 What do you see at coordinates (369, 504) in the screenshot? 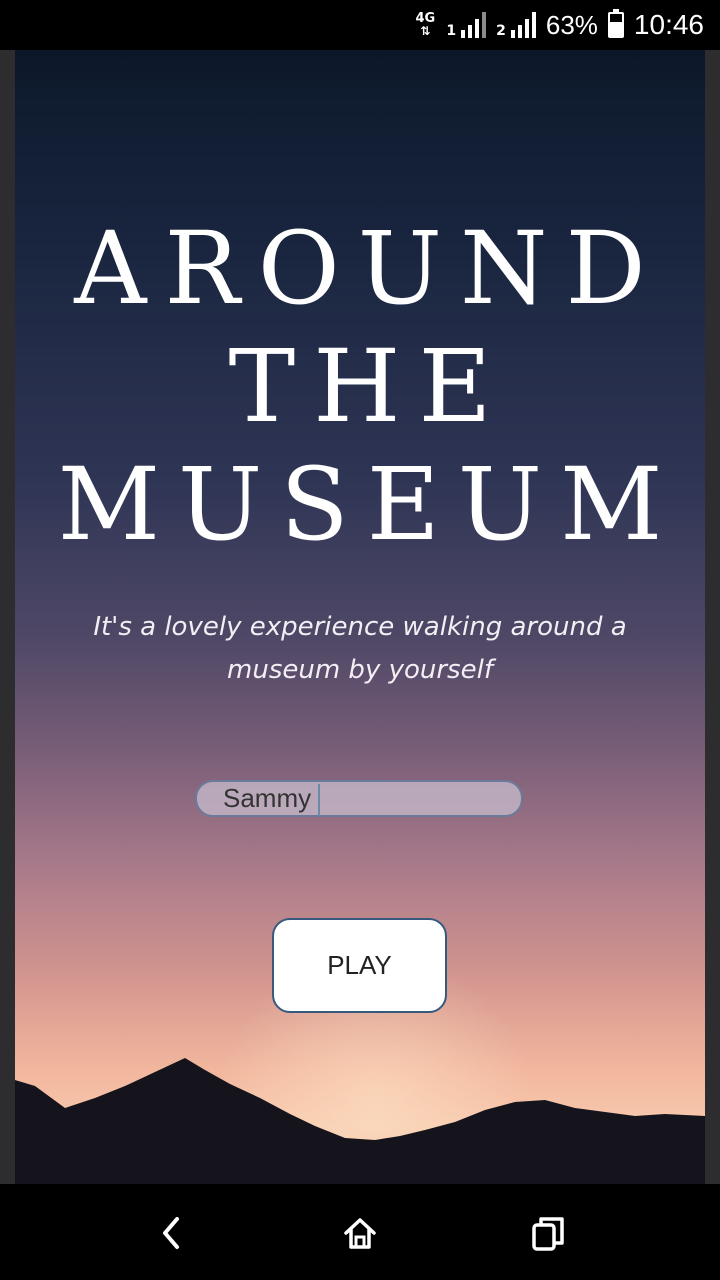
I see `title-line-3: MUSEUM` at bounding box center [369, 504].